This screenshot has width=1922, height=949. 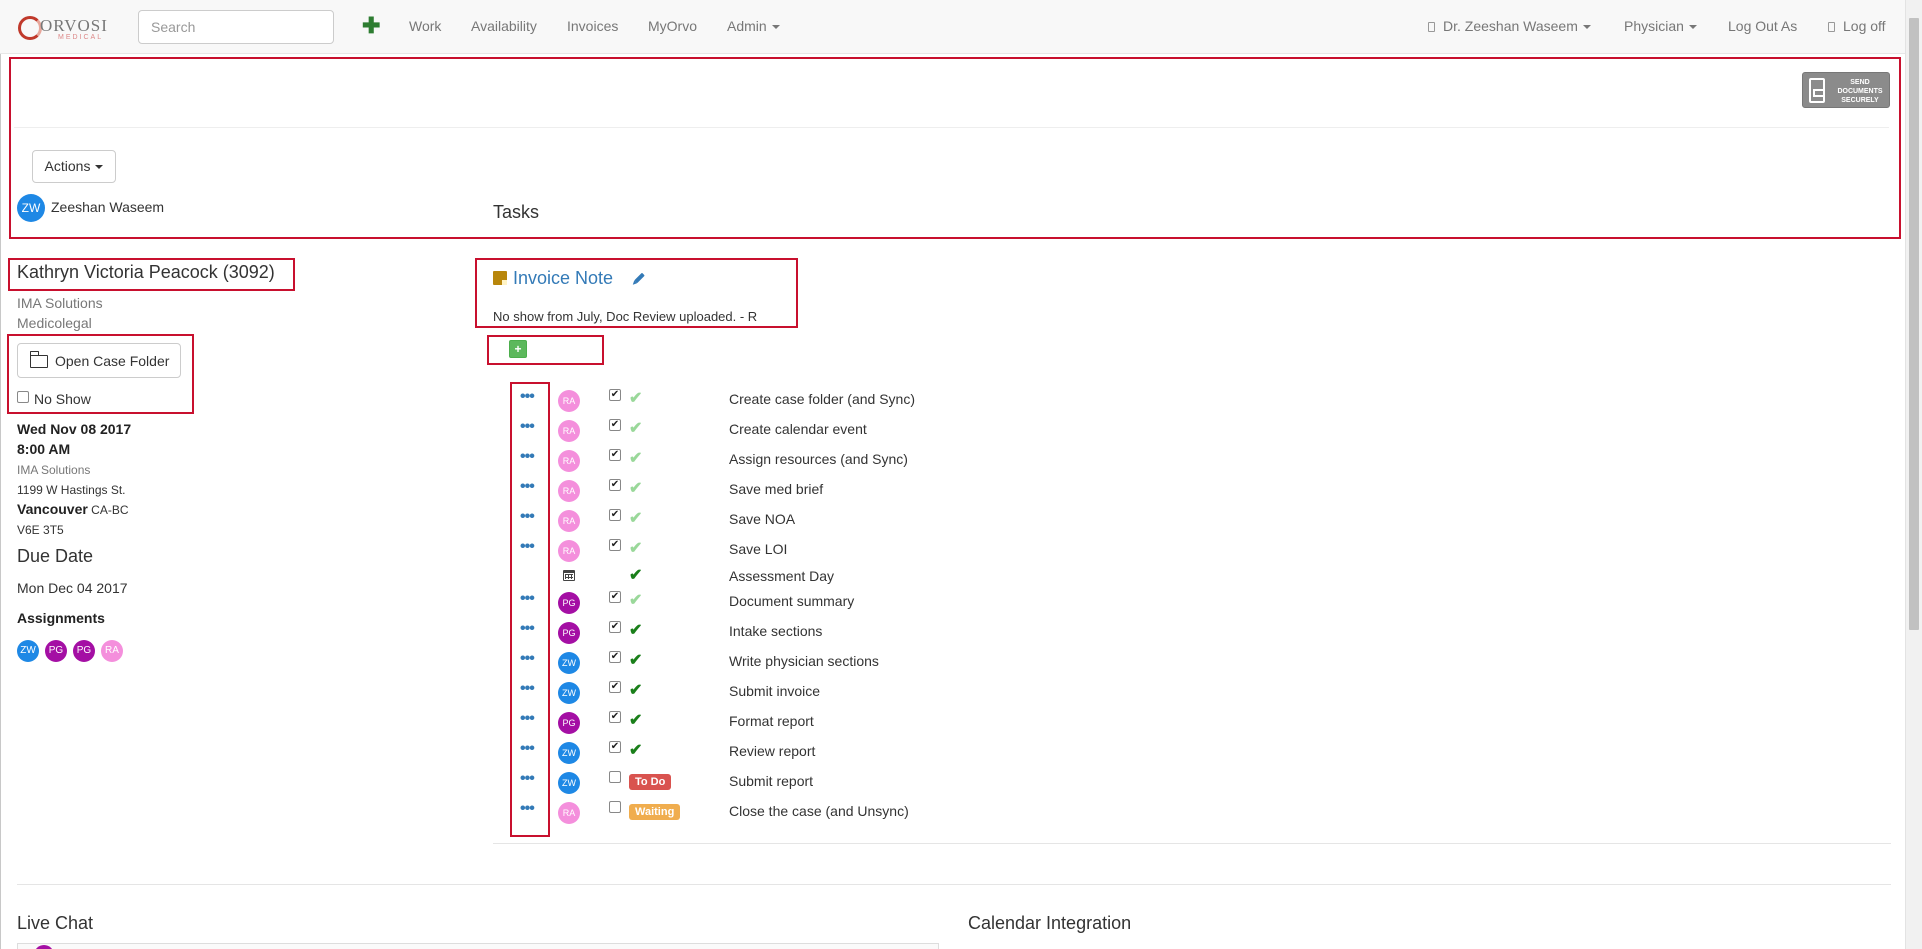 What do you see at coordinates (672, 26) in the screenshot?
I see `nav-myorvo: MyOrvo` at bounding box center [672, 26].